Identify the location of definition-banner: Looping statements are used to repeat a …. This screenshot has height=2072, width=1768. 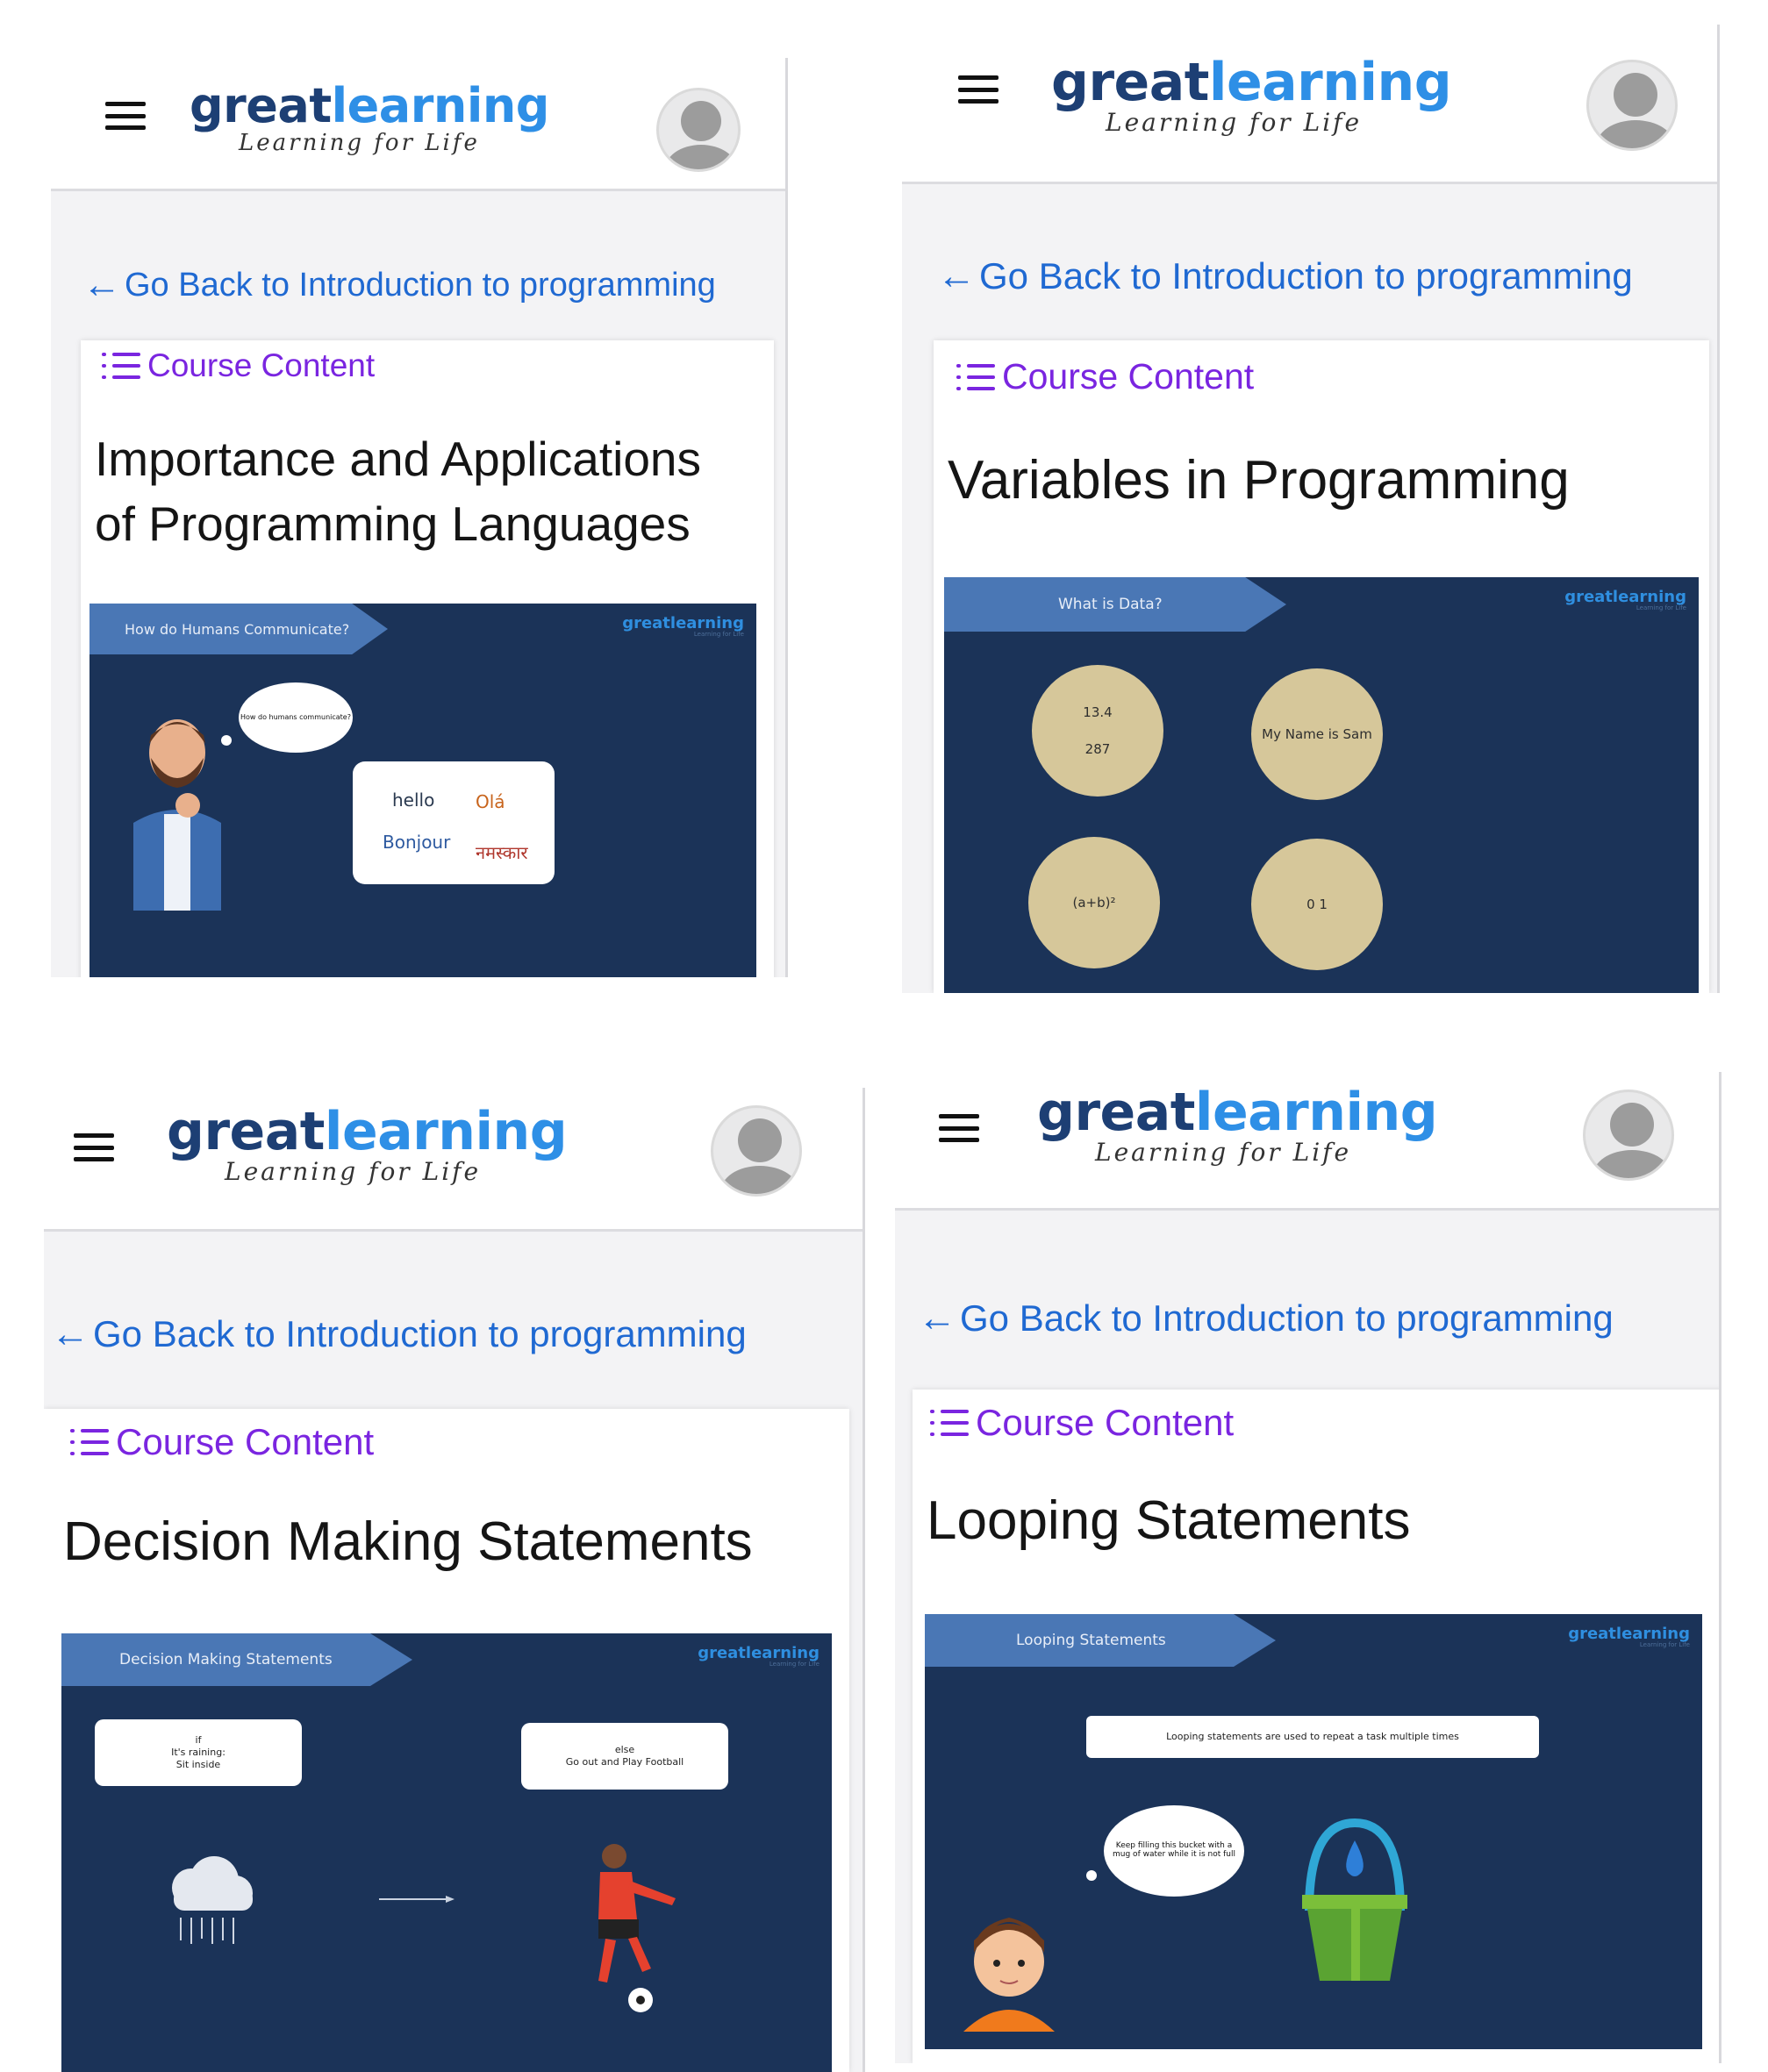
(1312, 1737).